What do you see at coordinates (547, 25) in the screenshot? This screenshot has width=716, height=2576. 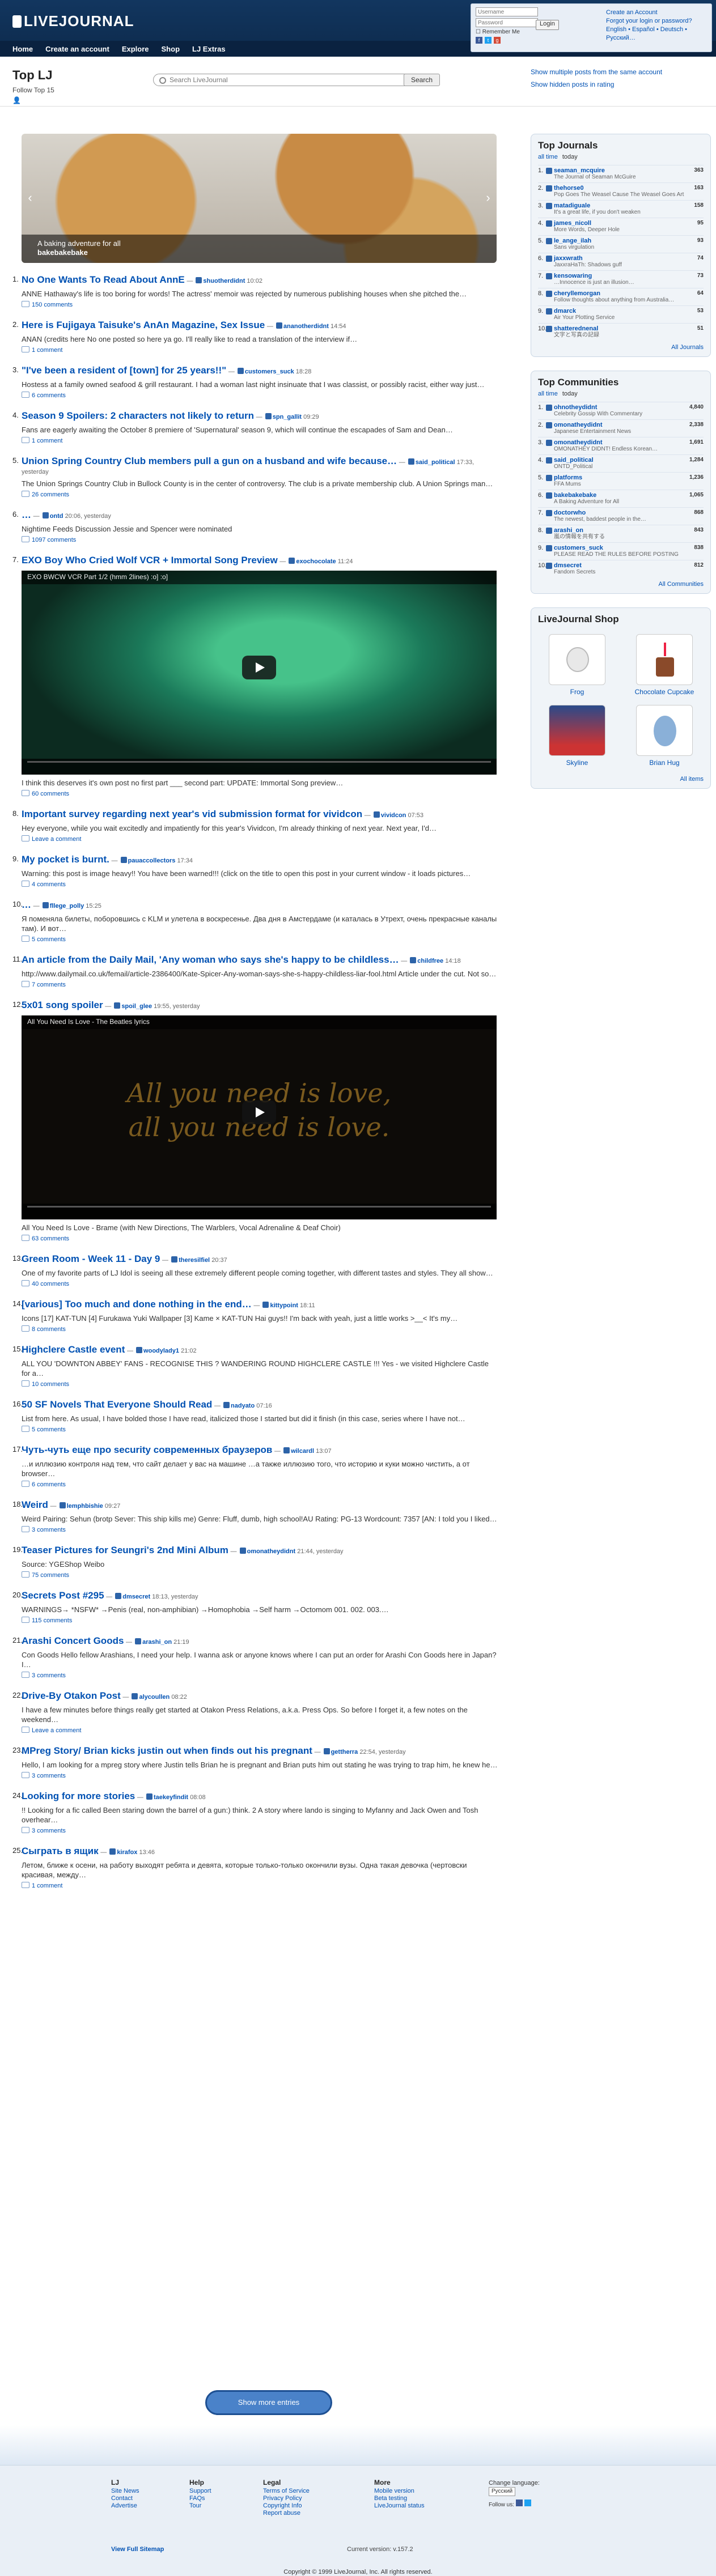 I see `login-button: Login` at bounding box center [547, 25].